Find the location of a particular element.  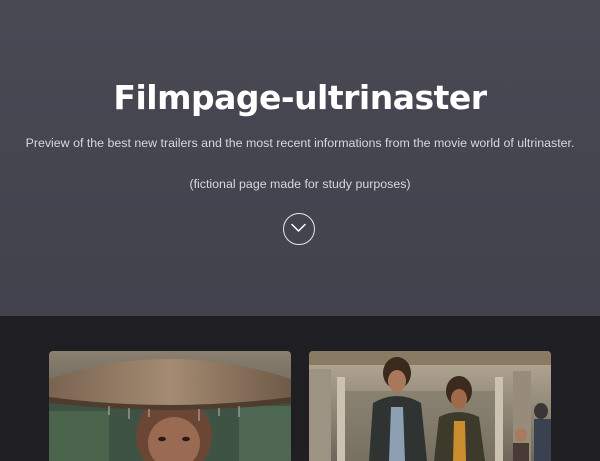

scroll-down-button is located at coordinates (299, 229).